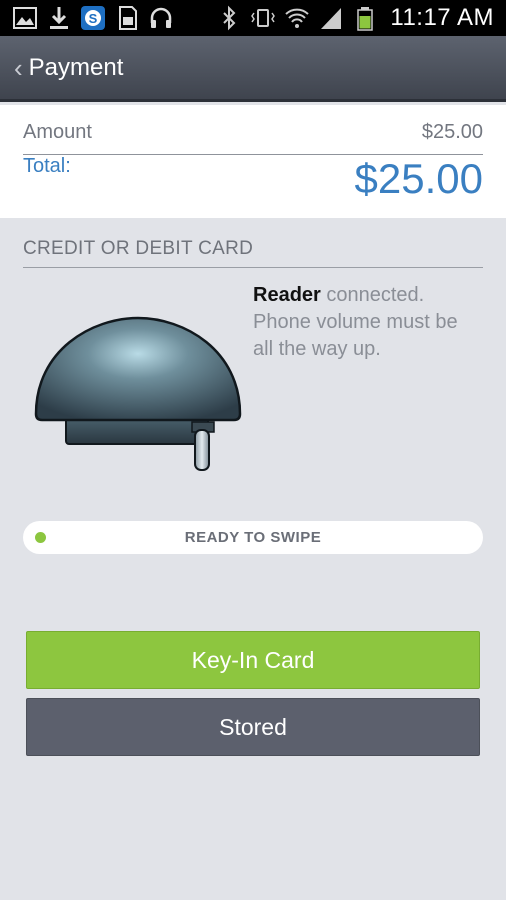  I want to click on signal-icon, so click(331, 18).